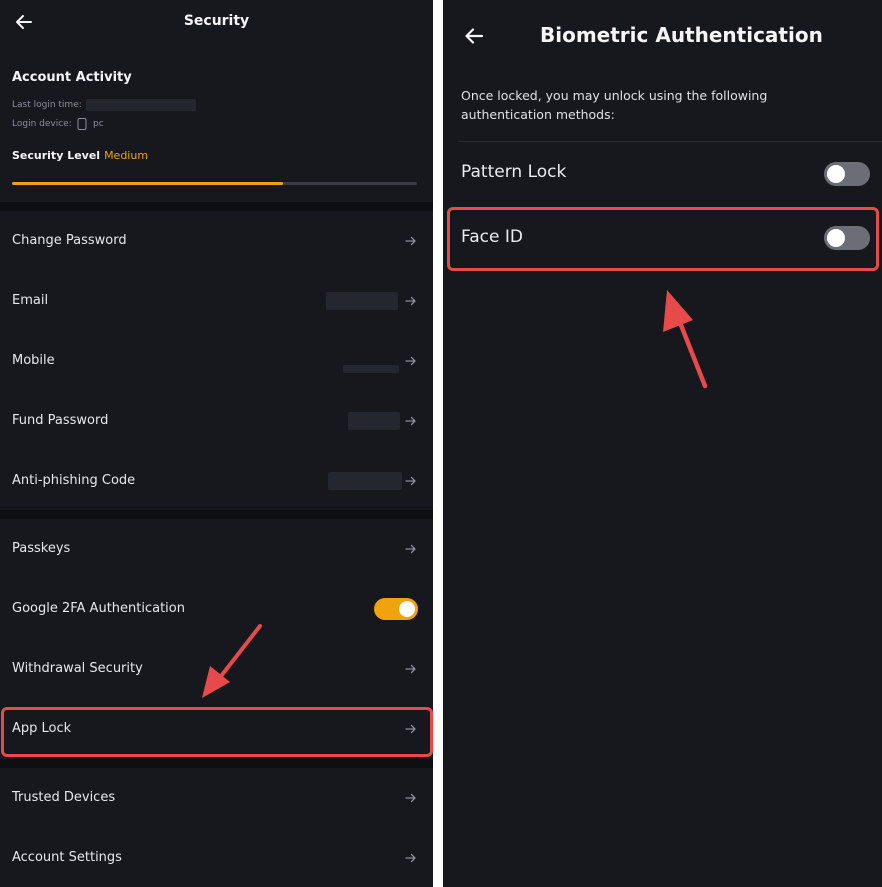 The height and width of the screenshot is (887, 882). Describe the element at coordinates (42, 124) in the screenshot. I see `login-device-label: Login device:` at that location.